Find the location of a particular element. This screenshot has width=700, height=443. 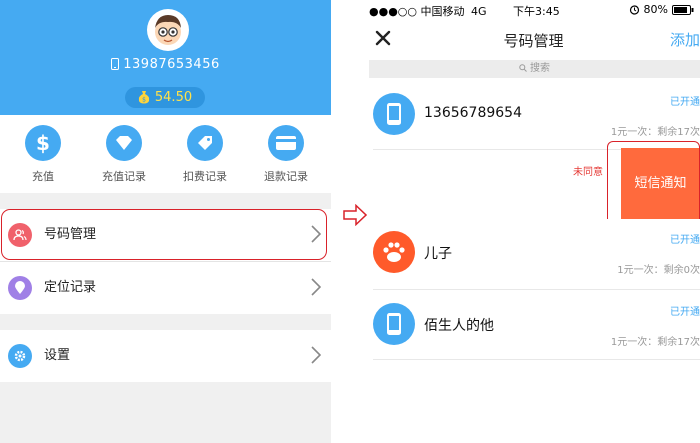

recharge-history-button: 充值记录 is located at coordinates (124, 154).